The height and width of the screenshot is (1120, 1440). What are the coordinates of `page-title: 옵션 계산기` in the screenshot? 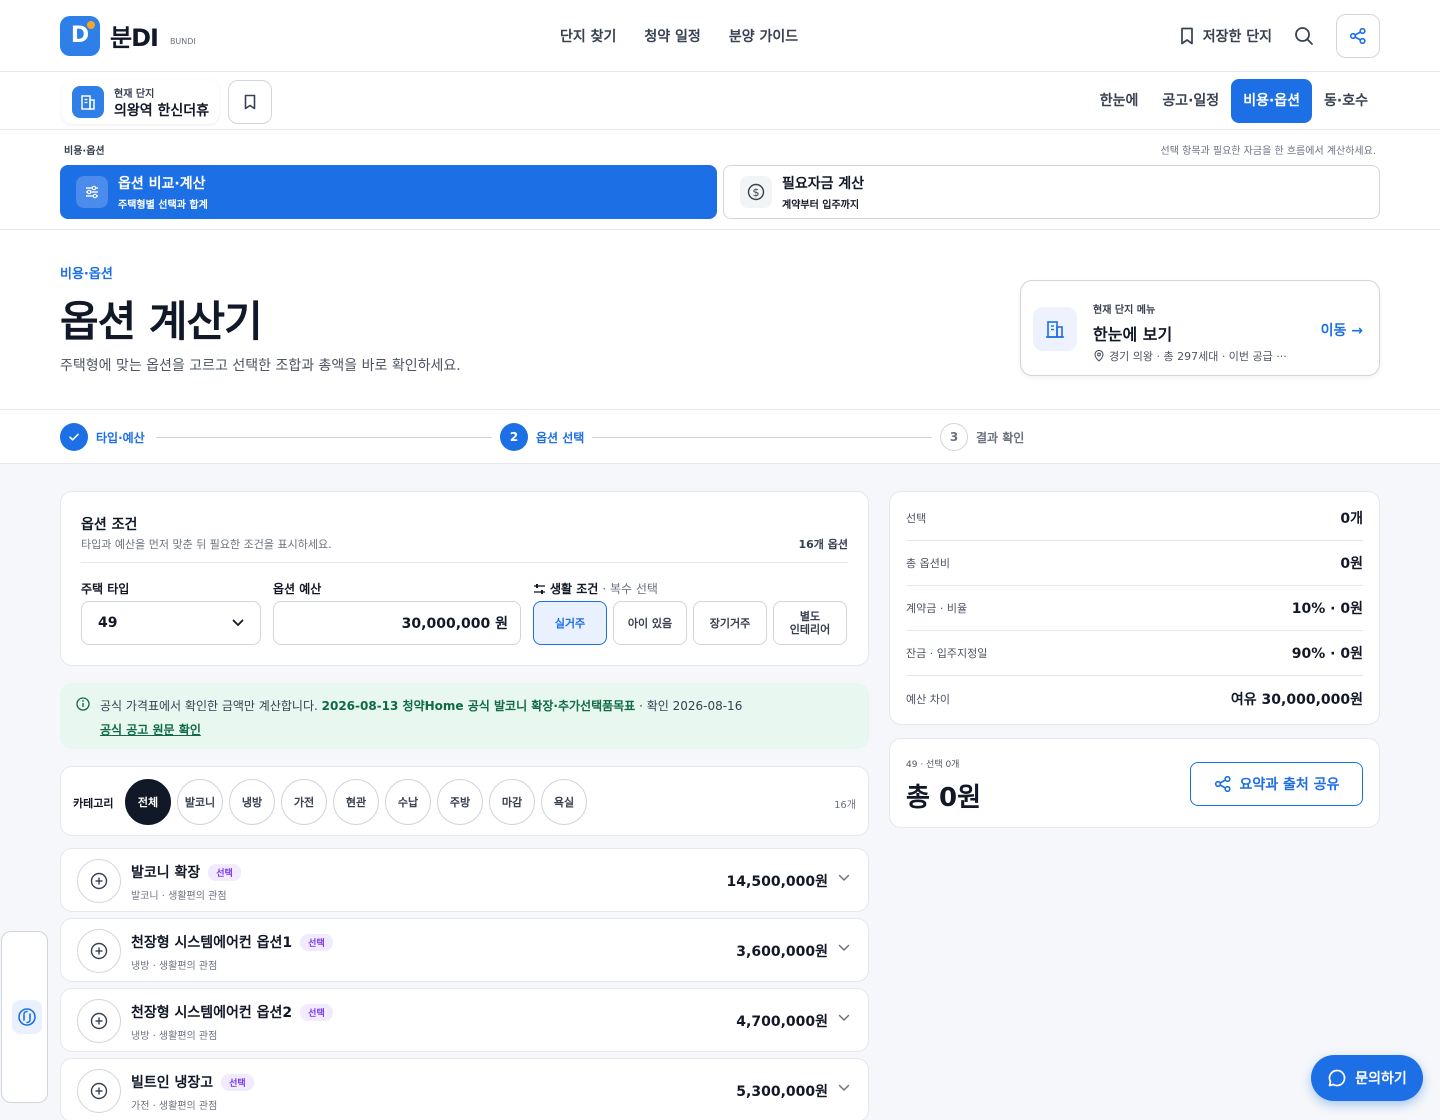 It's located at (161, 321).